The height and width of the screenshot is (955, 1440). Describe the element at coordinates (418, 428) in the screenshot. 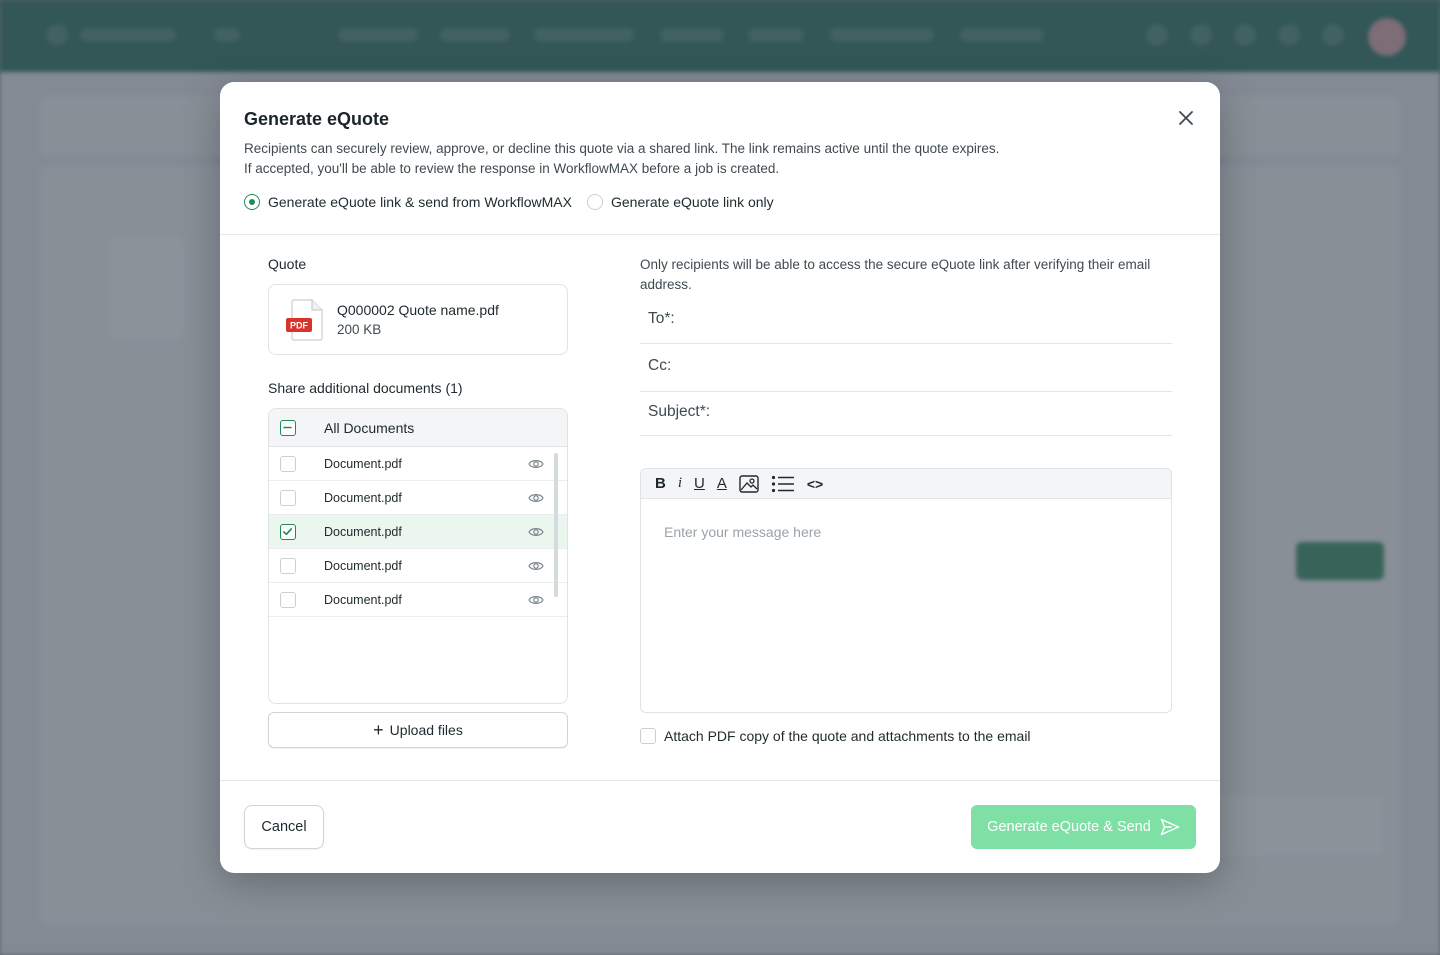

I see `all-documents-row: All Documents` at that location.